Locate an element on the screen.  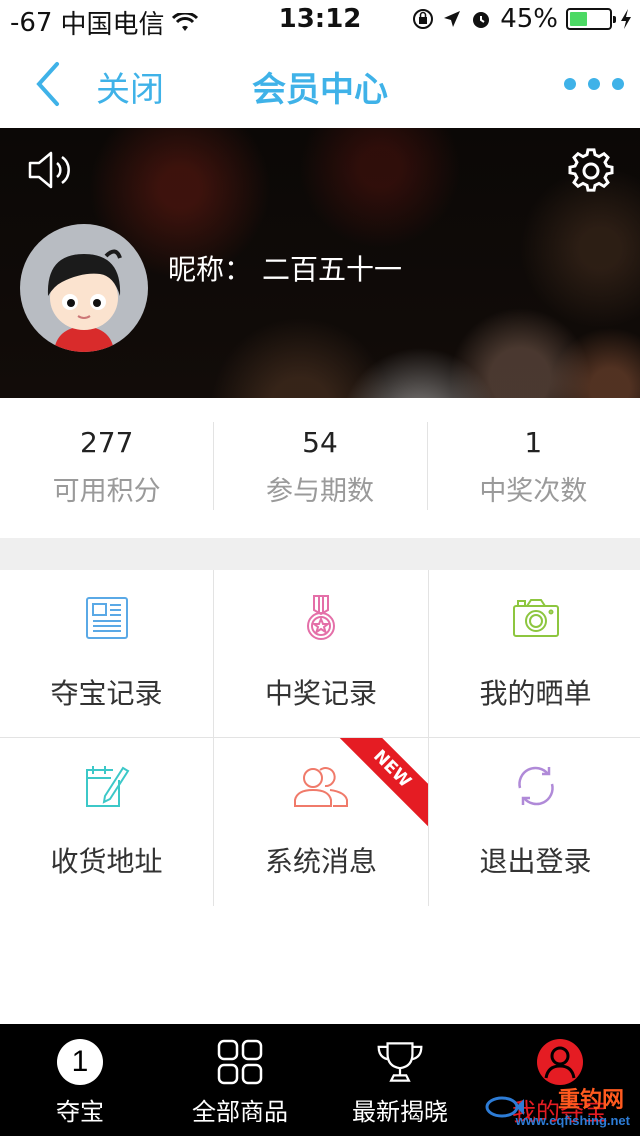
watermark: 重钓网 www.cqfishing.net is located at coordinates (559, 1106).